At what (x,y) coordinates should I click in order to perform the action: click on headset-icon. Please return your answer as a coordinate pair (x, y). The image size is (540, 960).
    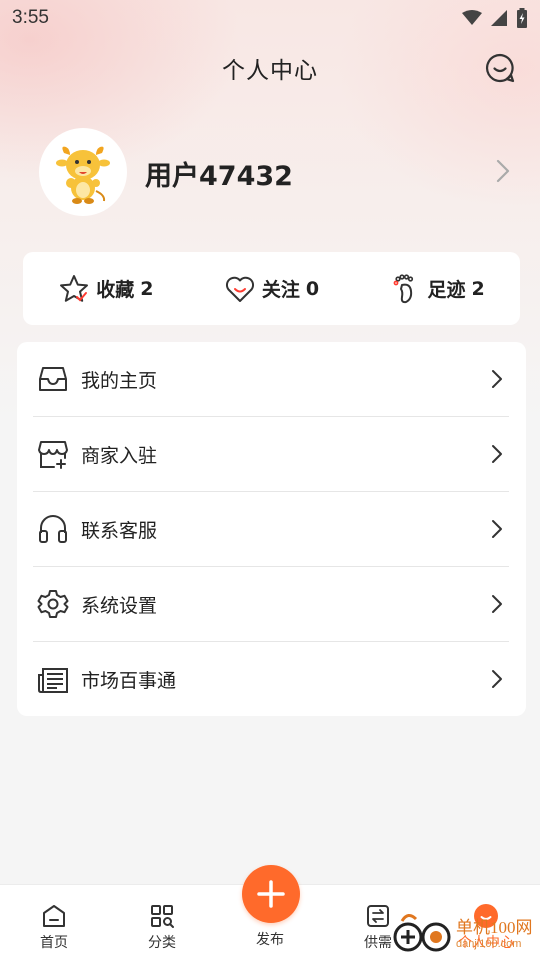
    Looking at the image, I should click on (53, 529).